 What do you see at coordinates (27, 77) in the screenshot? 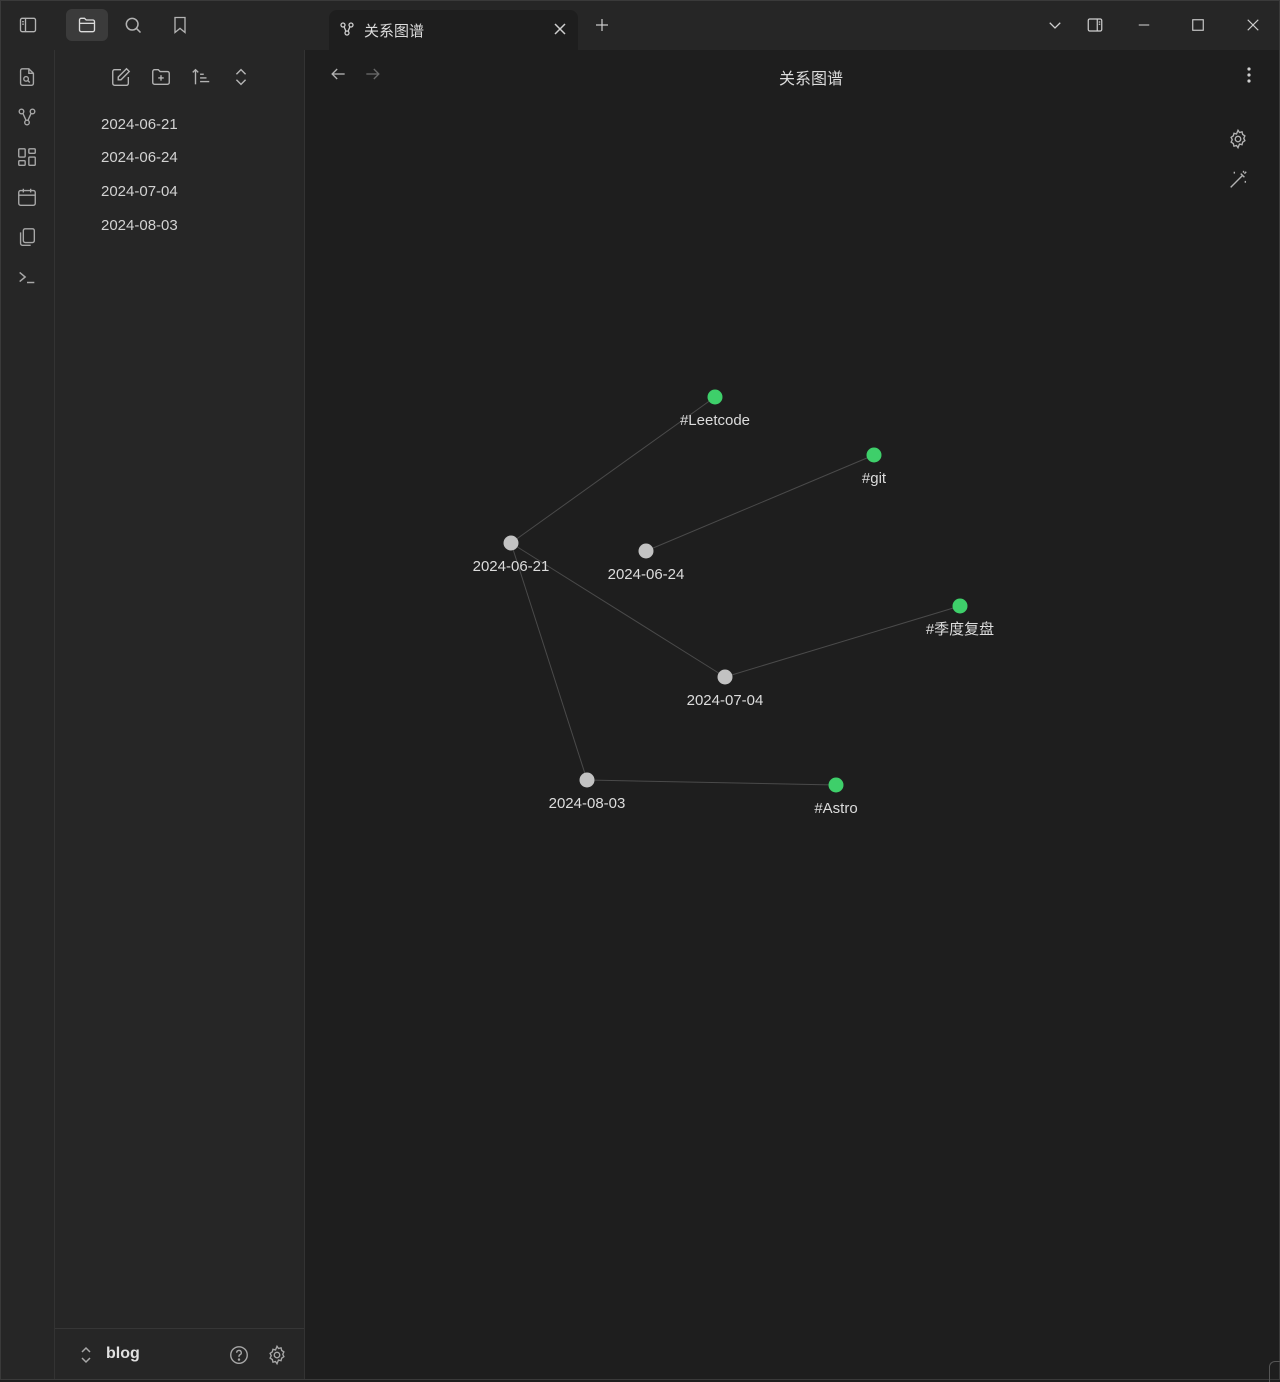
I see `quick-switcher-icon` at bounding box center [27, 77].